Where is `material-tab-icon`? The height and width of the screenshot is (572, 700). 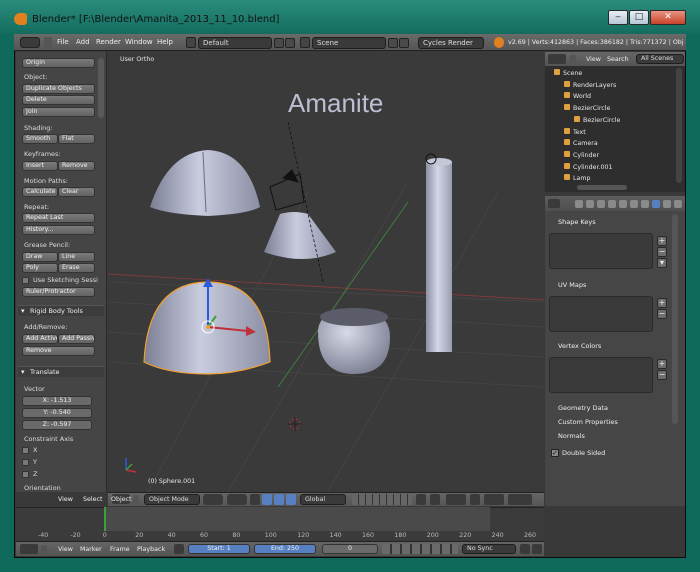
material-tab-icon is located at coordinates (667, 204).